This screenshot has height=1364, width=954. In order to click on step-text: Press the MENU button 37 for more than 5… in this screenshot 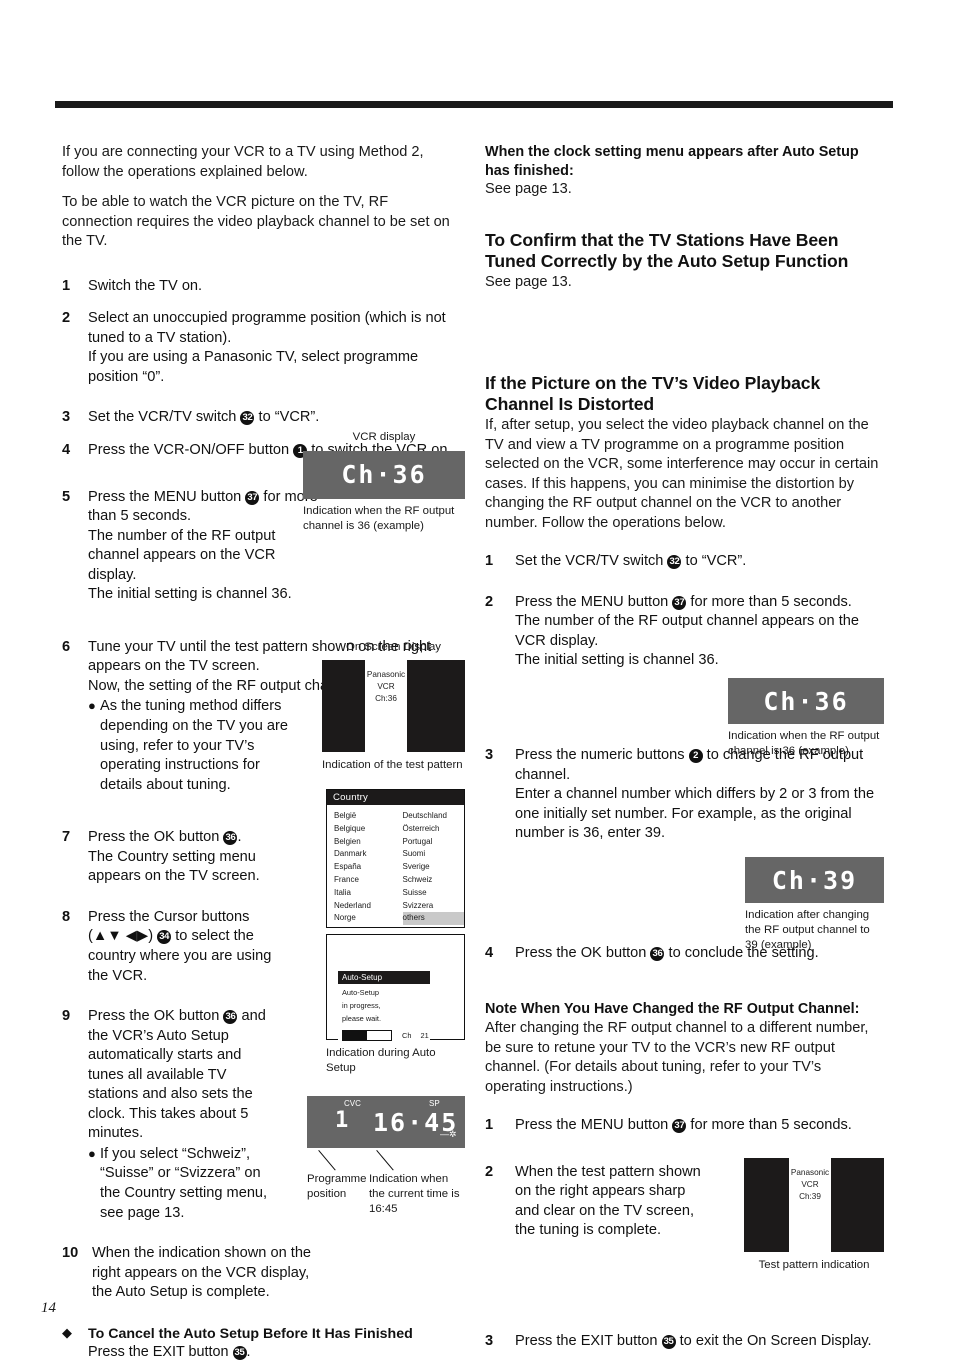, I will do `click(700, 632)`.